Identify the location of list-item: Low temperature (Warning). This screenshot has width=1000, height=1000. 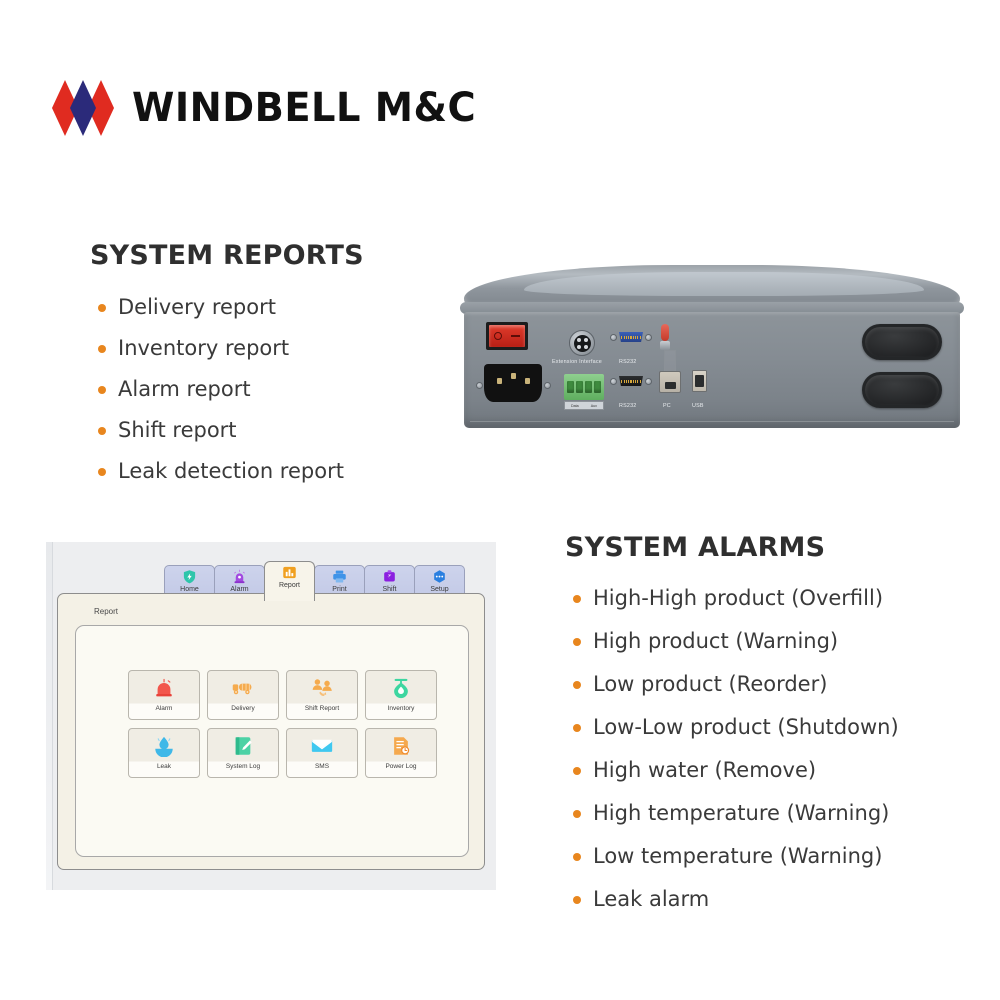
(775, 856).